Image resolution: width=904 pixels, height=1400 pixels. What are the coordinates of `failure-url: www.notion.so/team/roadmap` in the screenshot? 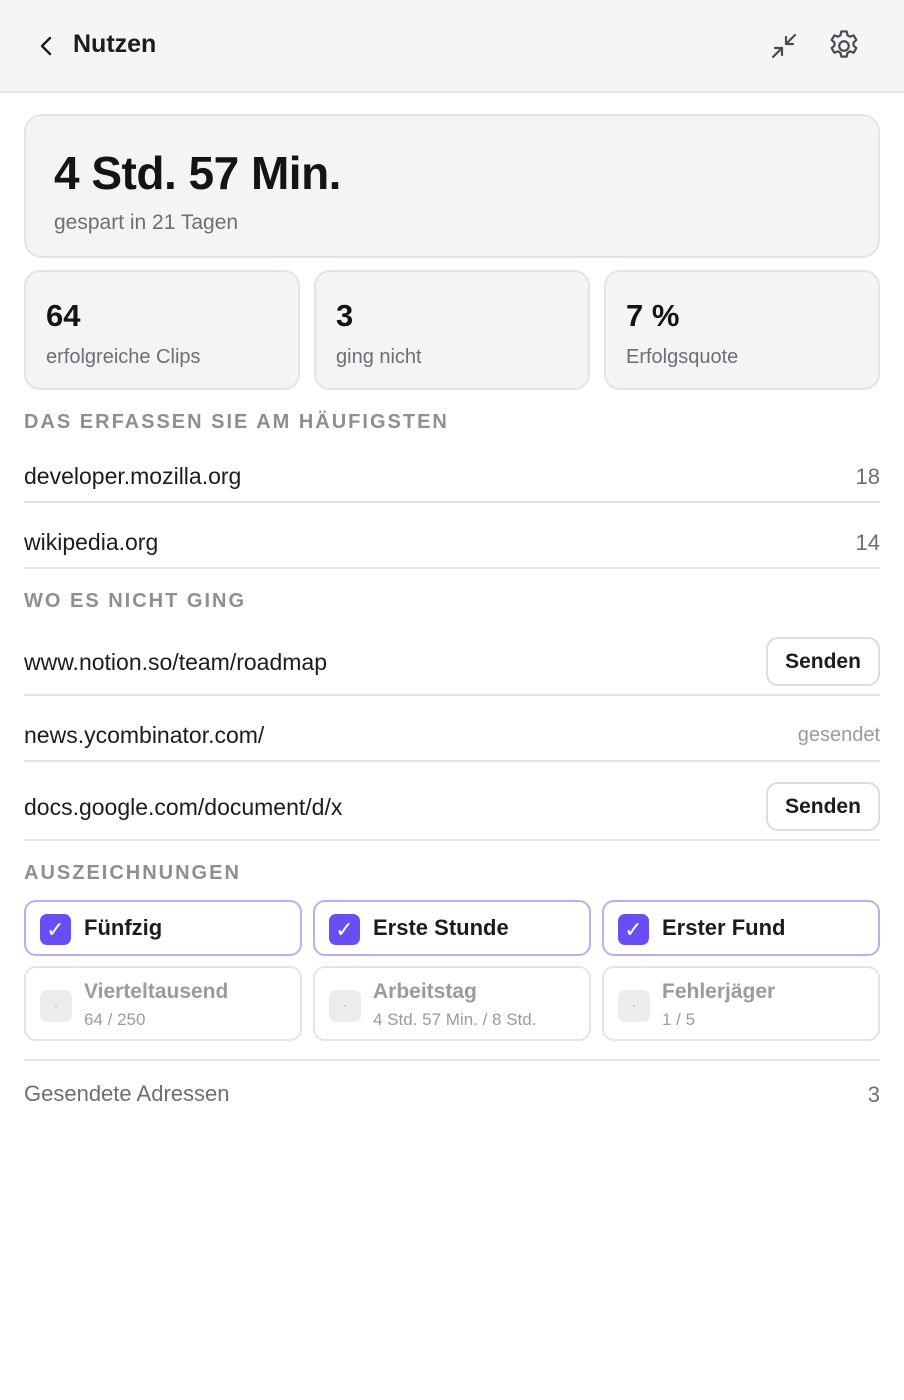 It's located at (175, 662).